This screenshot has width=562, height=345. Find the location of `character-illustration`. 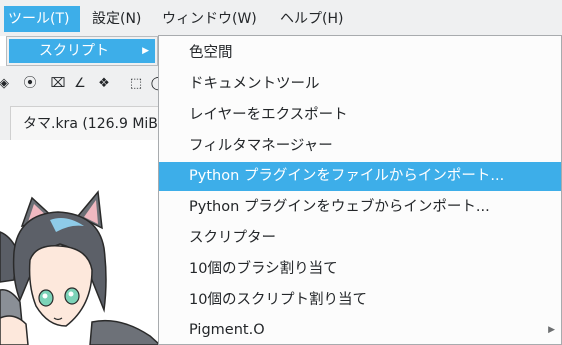

character-illustration is located at coordinates (80, 267).